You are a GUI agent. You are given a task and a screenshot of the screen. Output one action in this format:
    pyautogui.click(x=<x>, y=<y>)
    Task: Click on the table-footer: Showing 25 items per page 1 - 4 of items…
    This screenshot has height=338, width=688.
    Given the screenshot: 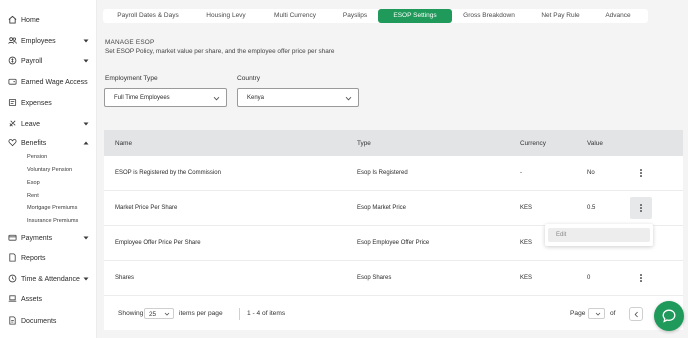 What is the action you would take?
    pyautogui.click(x=393, y=315)
    